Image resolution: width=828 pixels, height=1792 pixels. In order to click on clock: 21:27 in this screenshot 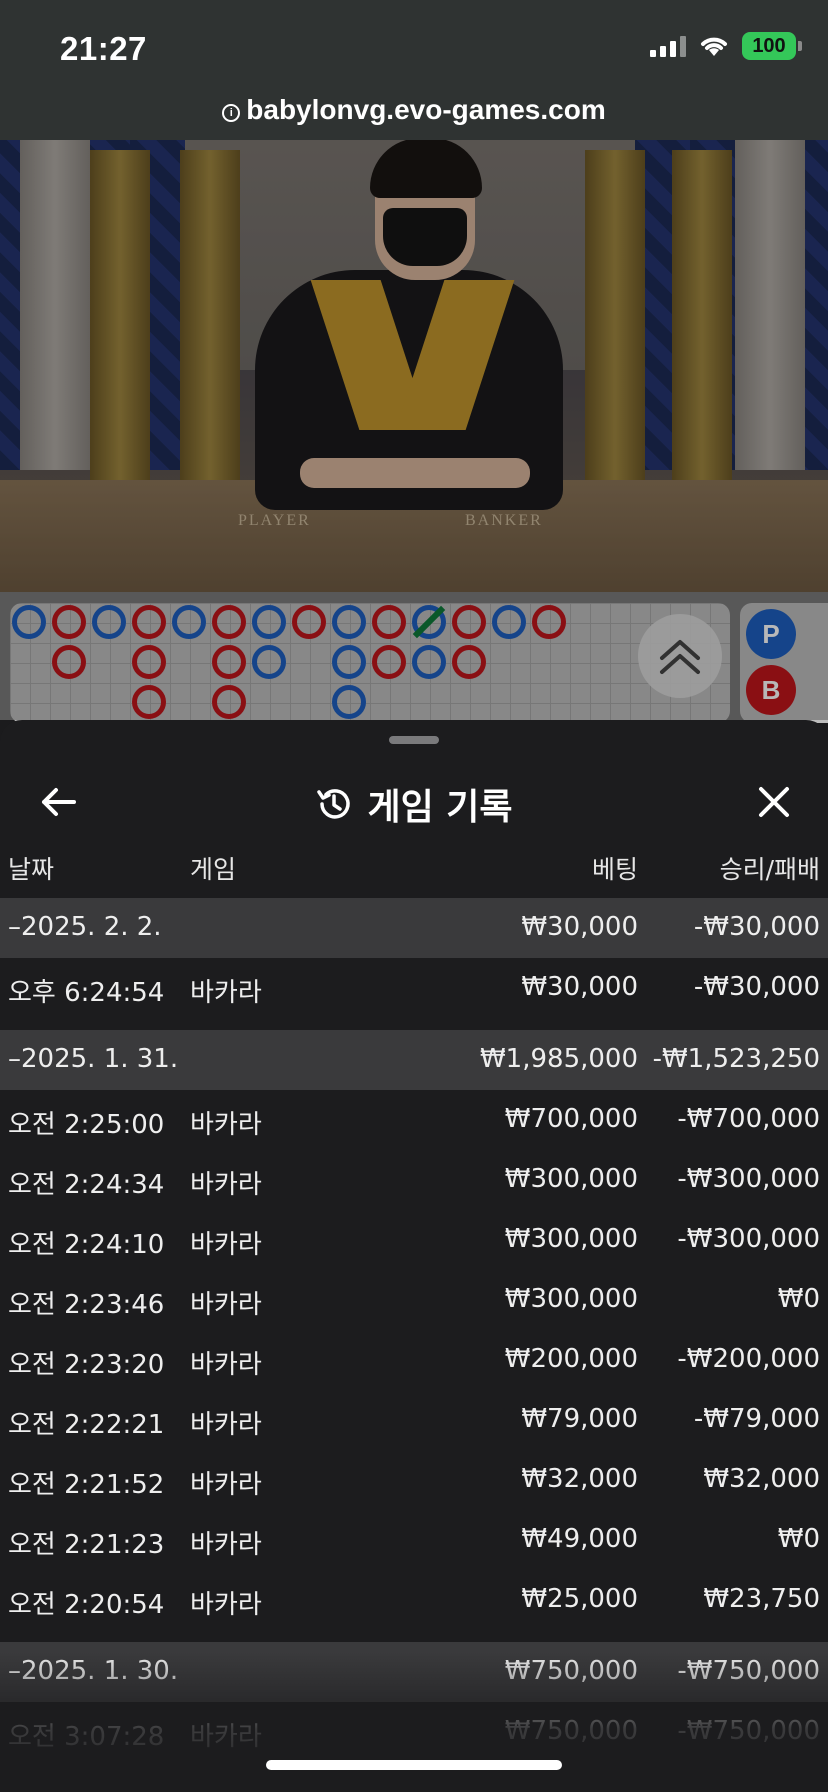, I will do `click(103, 48)`.